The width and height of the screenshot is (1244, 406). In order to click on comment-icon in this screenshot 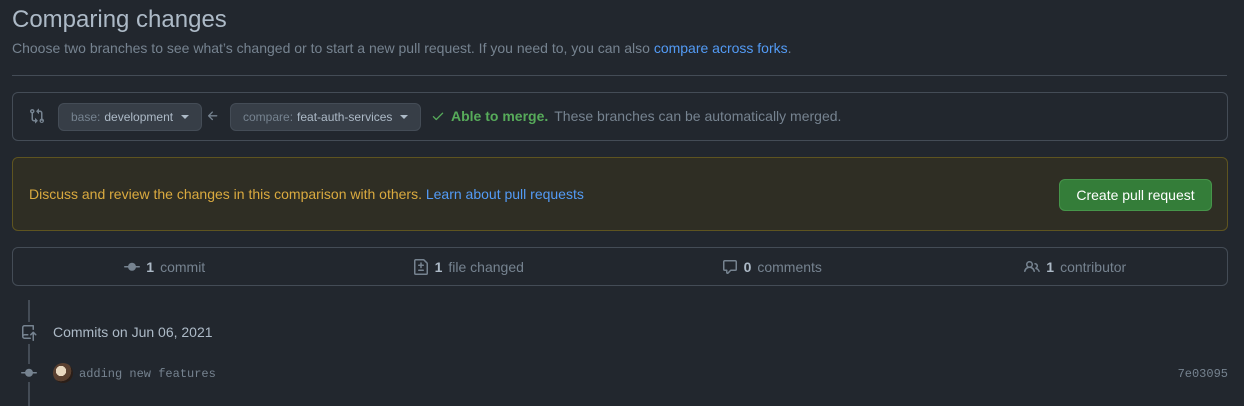, I will do `click(729, 266)`.